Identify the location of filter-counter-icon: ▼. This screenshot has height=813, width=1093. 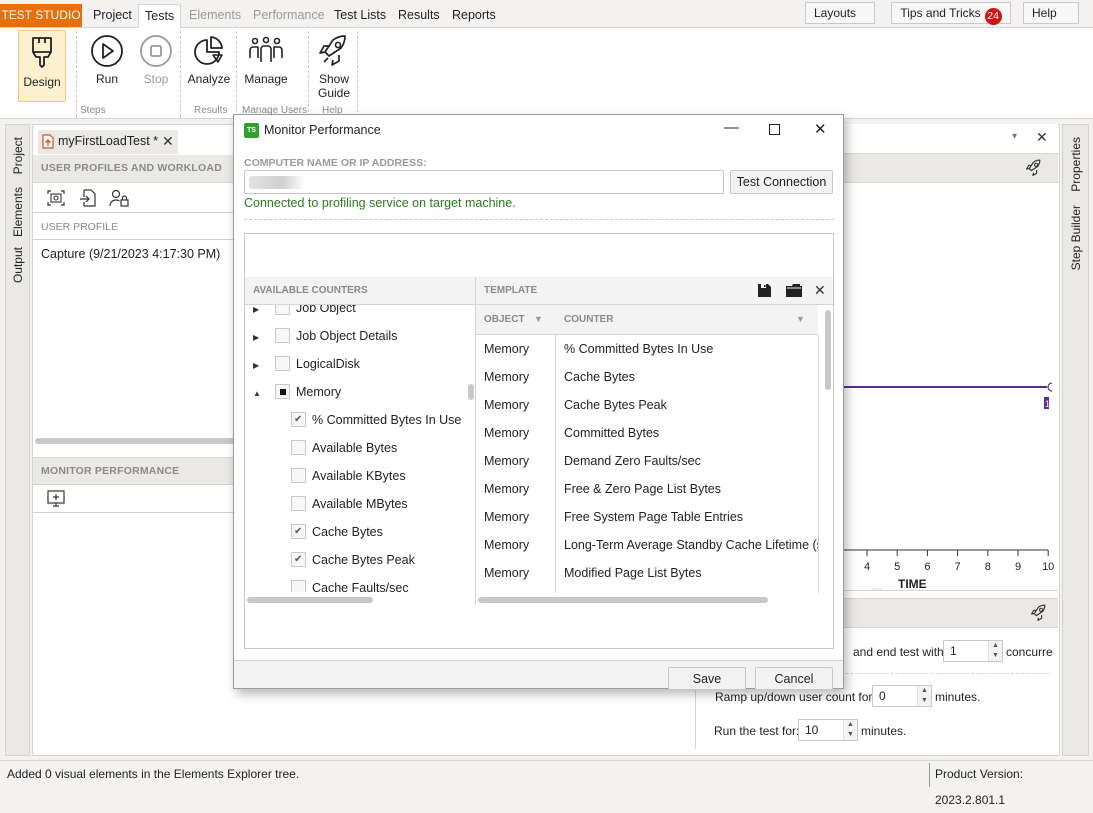
(800, 319).